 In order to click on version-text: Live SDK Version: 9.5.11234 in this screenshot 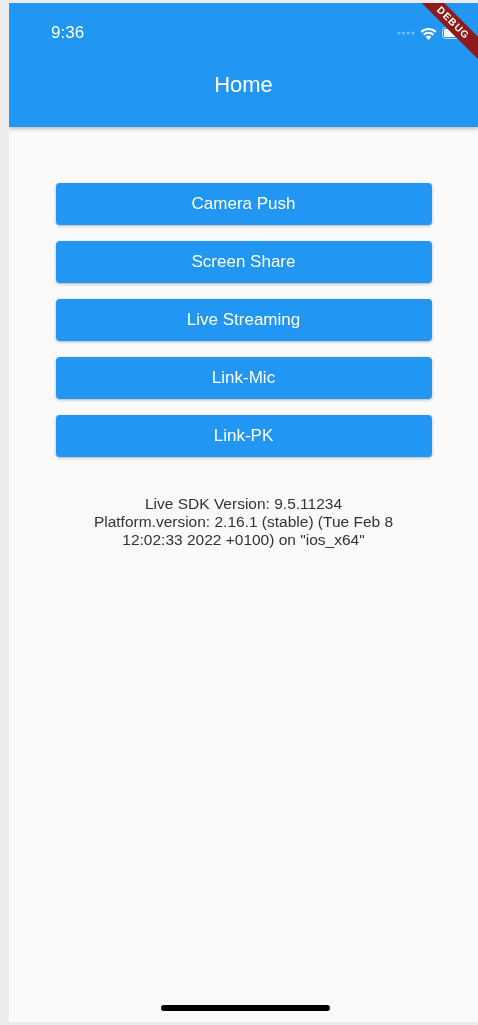, I will do `click(243, 504)`.